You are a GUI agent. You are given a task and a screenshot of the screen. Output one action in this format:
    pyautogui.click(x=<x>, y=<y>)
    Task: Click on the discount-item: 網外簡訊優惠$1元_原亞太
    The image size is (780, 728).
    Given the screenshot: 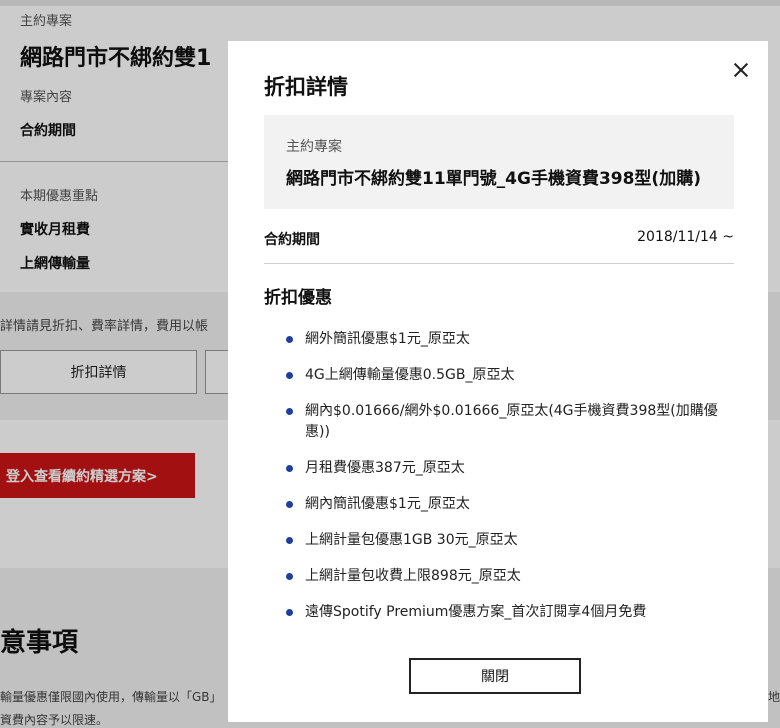 What is the action you would take?
    pyautogui.click(x=506, y=339)
    